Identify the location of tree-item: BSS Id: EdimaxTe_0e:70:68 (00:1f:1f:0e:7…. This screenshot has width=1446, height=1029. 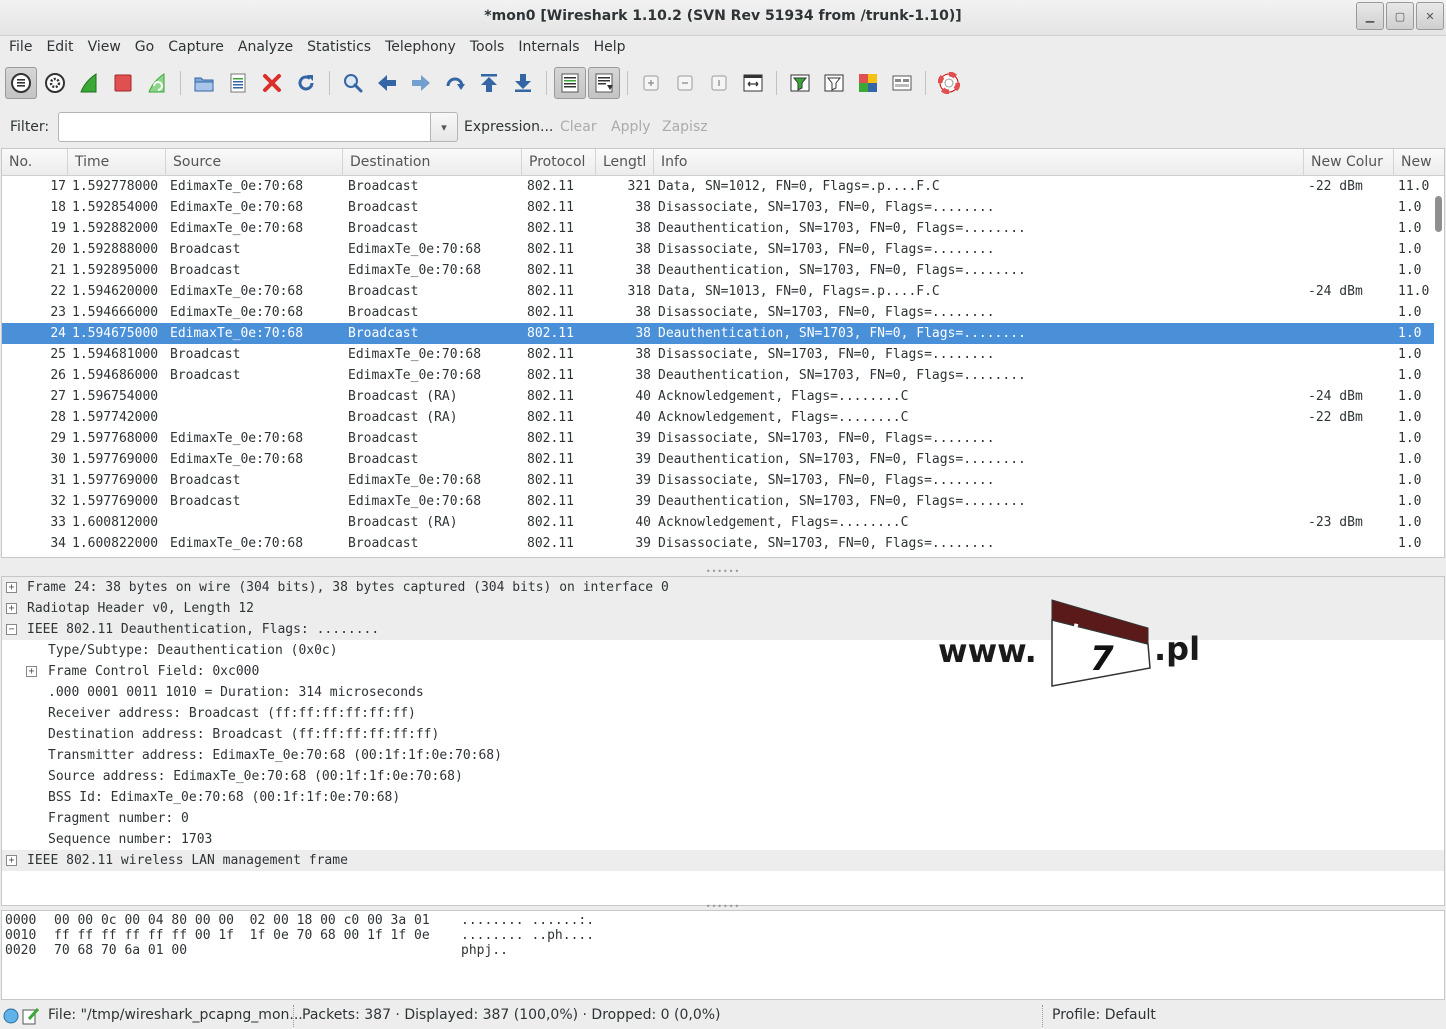
(723, 797).